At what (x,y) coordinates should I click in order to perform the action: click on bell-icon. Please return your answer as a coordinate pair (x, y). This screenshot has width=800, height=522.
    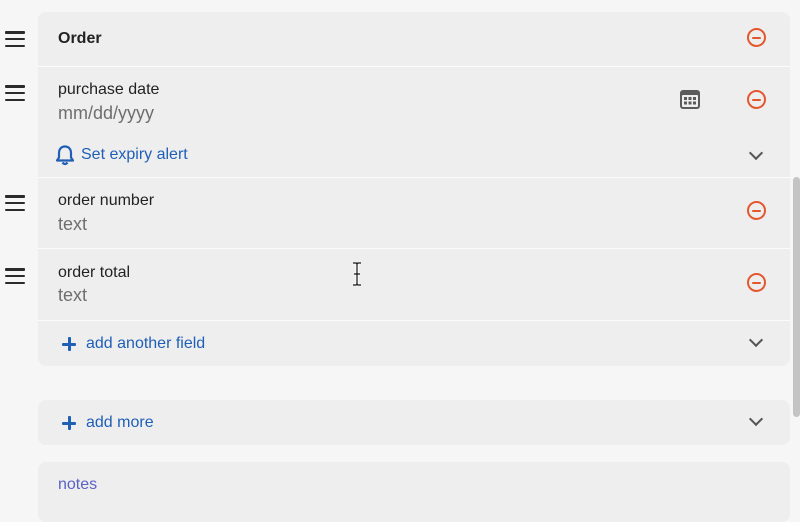
    Looking at the image, I should click on (65, 155).